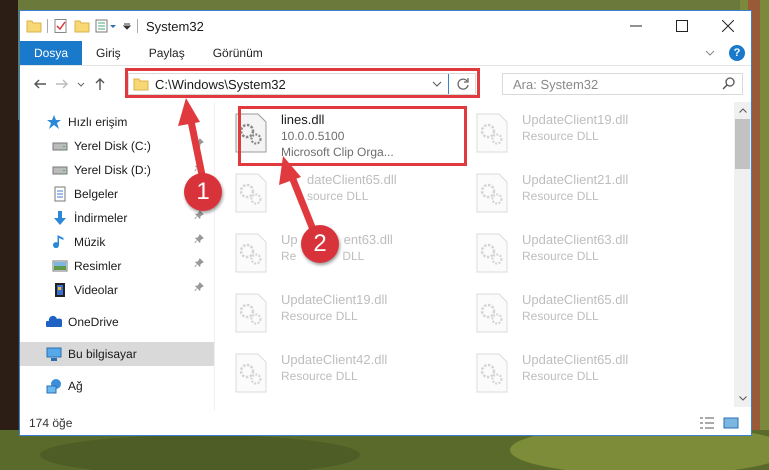 Image resolution: width=769 pixels, height=470 pixels. What do you see at coordinates (221, 84) in the screenshot?
I see `address-path: C:\Windows\System32` at bounding box center [221, 84].